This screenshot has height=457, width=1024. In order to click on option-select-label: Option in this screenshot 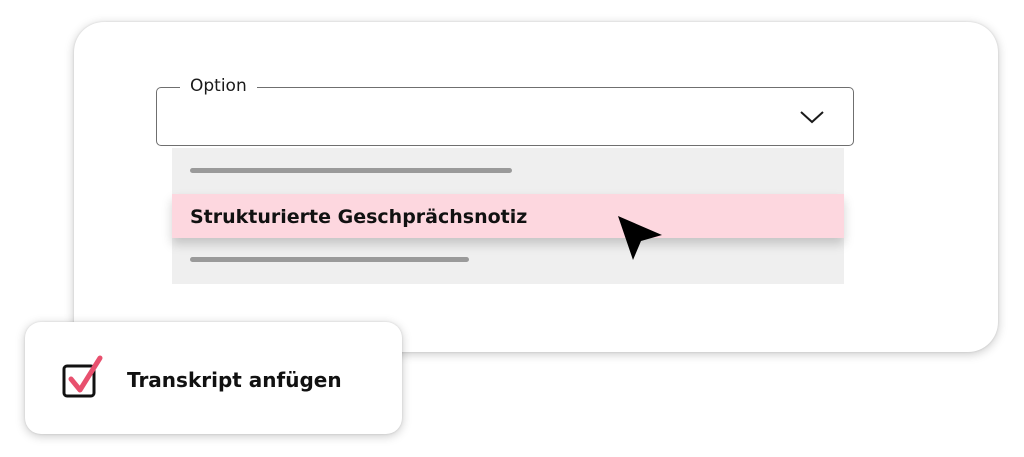, I will do `click(218, 86)`.